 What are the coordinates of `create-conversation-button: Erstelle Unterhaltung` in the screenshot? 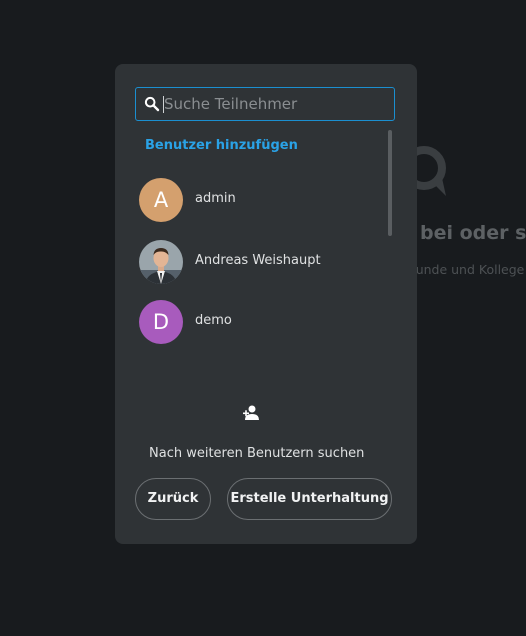 It's located at (309, 499).